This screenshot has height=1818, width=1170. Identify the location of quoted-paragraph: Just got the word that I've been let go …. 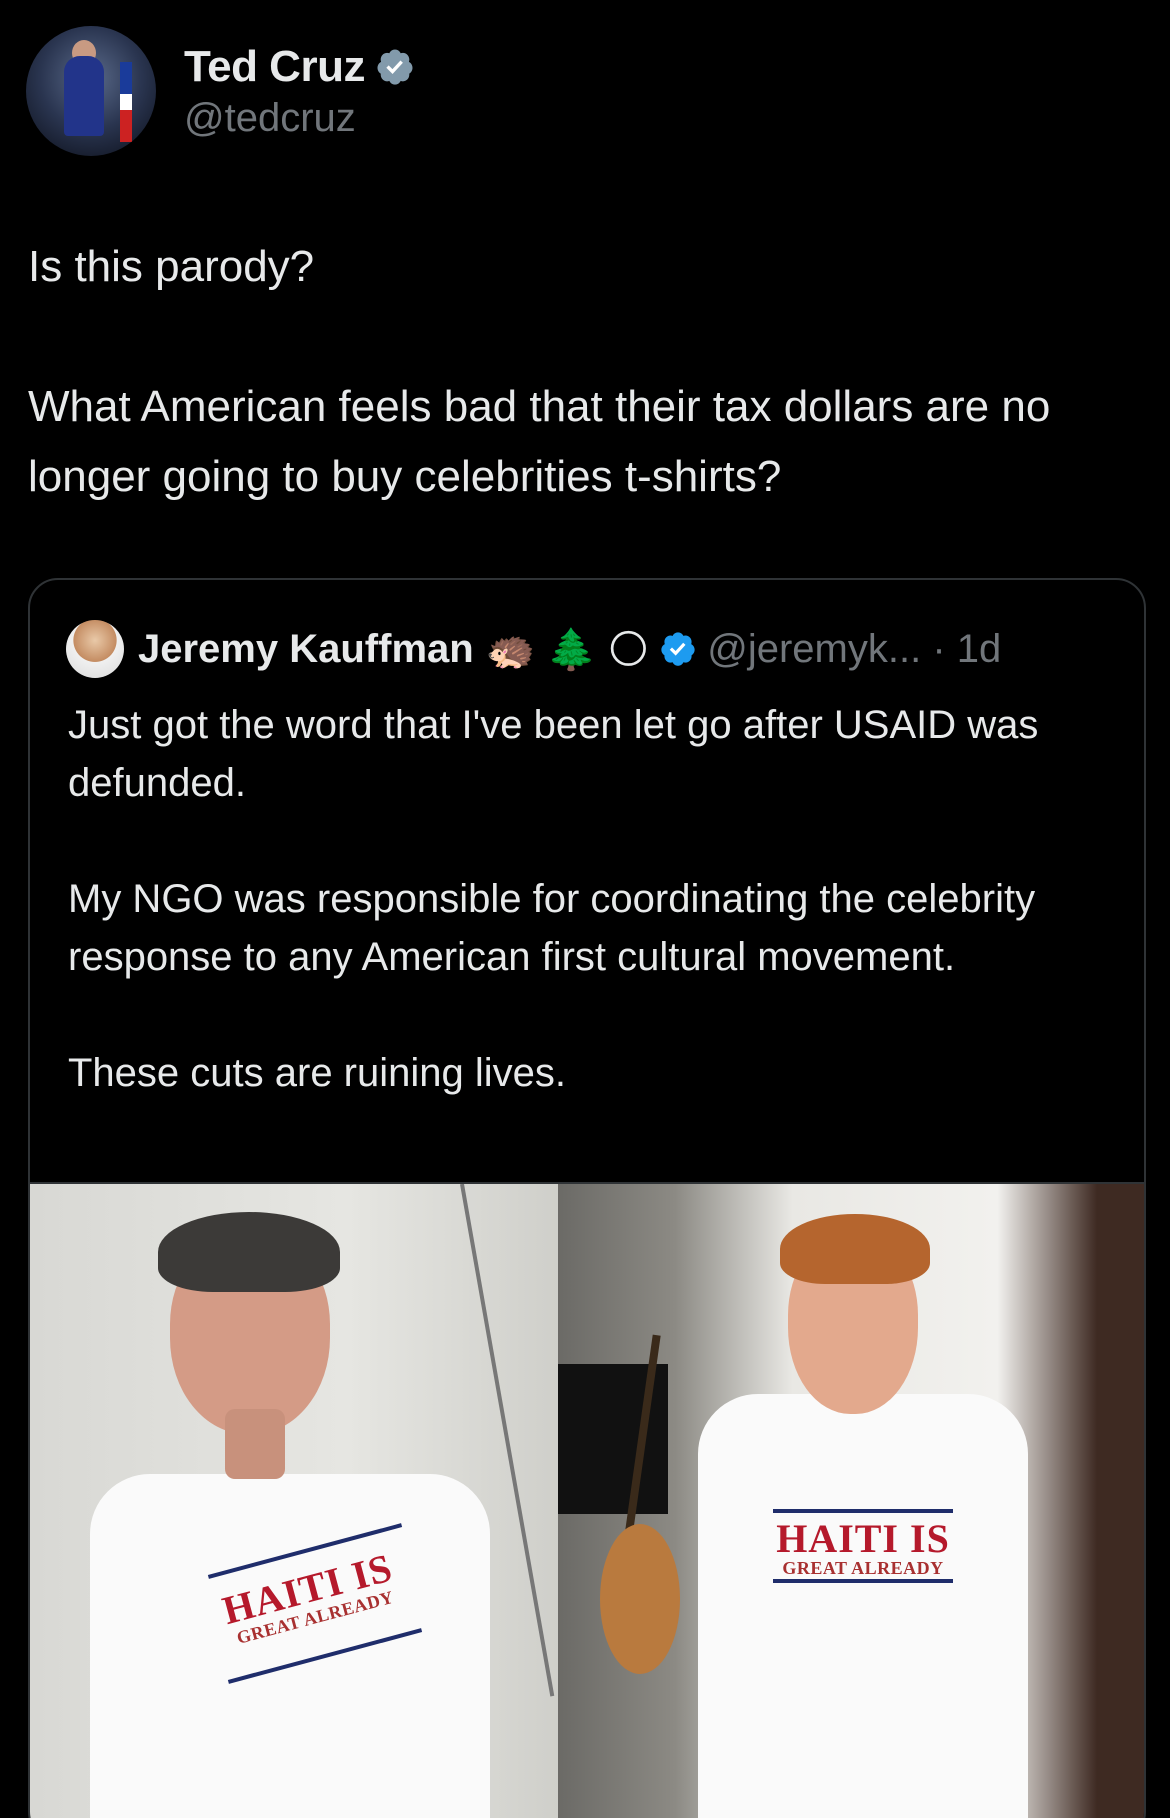
(553, 754).